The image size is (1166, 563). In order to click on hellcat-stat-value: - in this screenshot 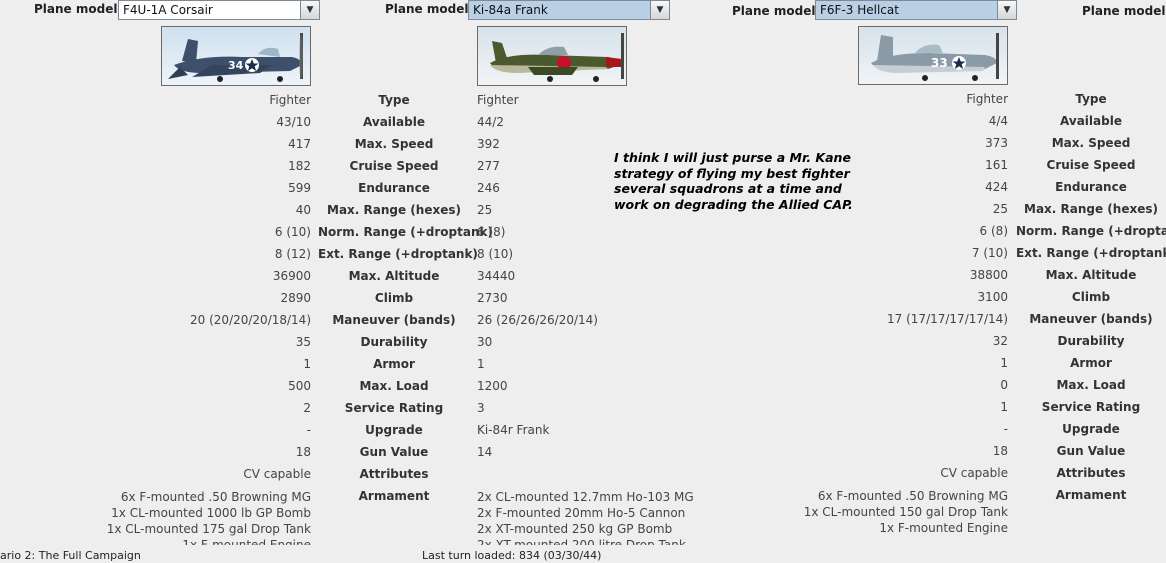, I will do `click(1005, 429)`.